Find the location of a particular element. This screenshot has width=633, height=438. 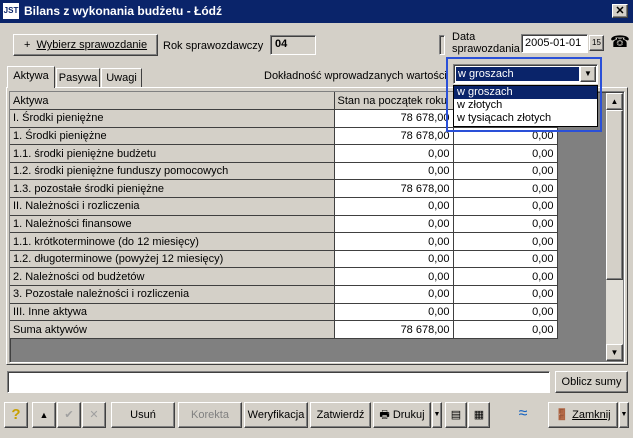

tab-aktywa: Aktywa is located at coordinates (31, 77).